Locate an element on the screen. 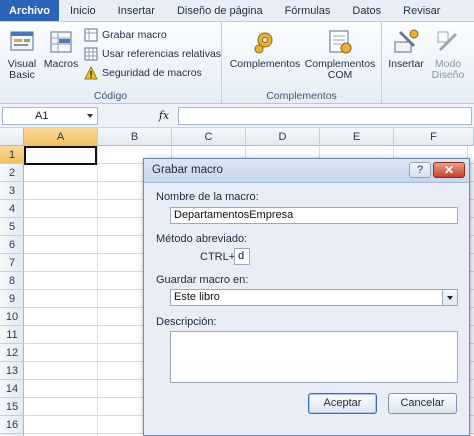 This screenshot has width=474, height=436. tab-diseno-pagina: Diseño de página is located at coordinates (220, 10).